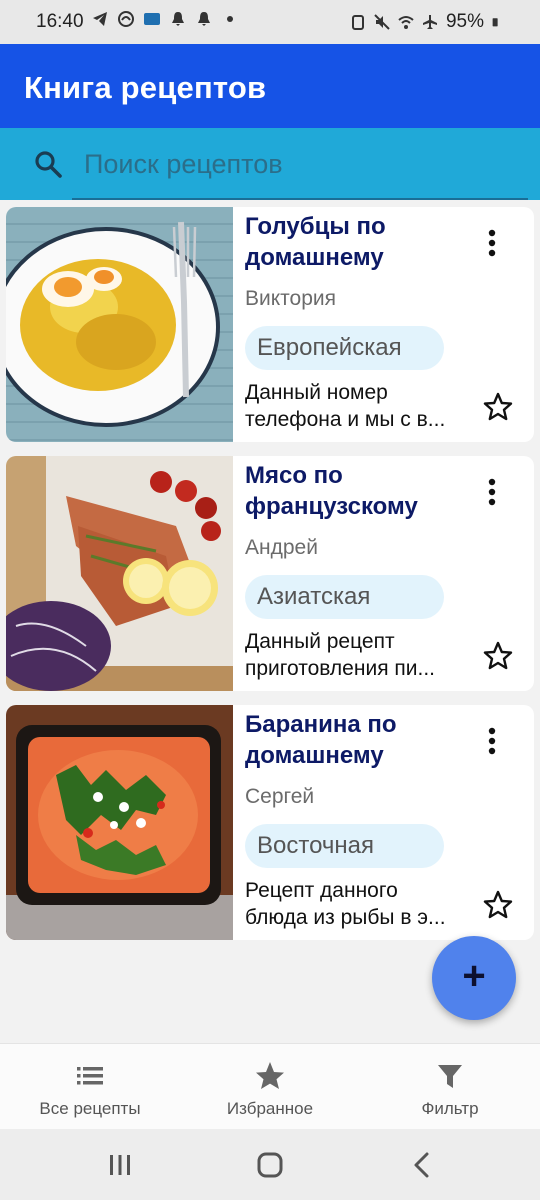 The width and height of the screenshot is (540, 1200). I want to click on media-icon, so click(152, 19).